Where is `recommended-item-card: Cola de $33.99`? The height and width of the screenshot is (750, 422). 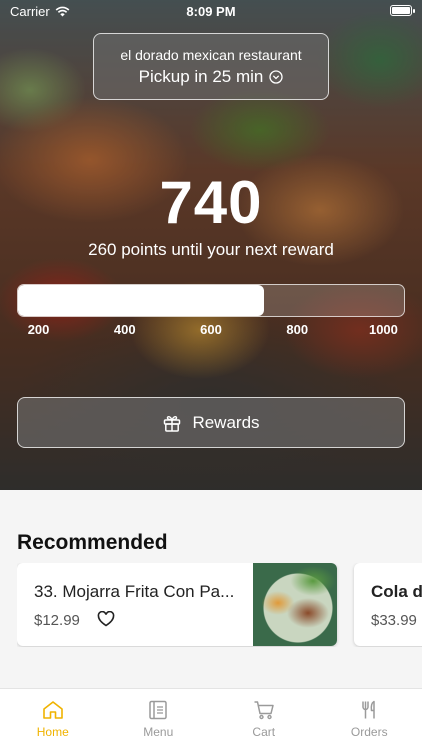 recommended-item-card: Cola de $33.99 is located at coordinates (388, 604).